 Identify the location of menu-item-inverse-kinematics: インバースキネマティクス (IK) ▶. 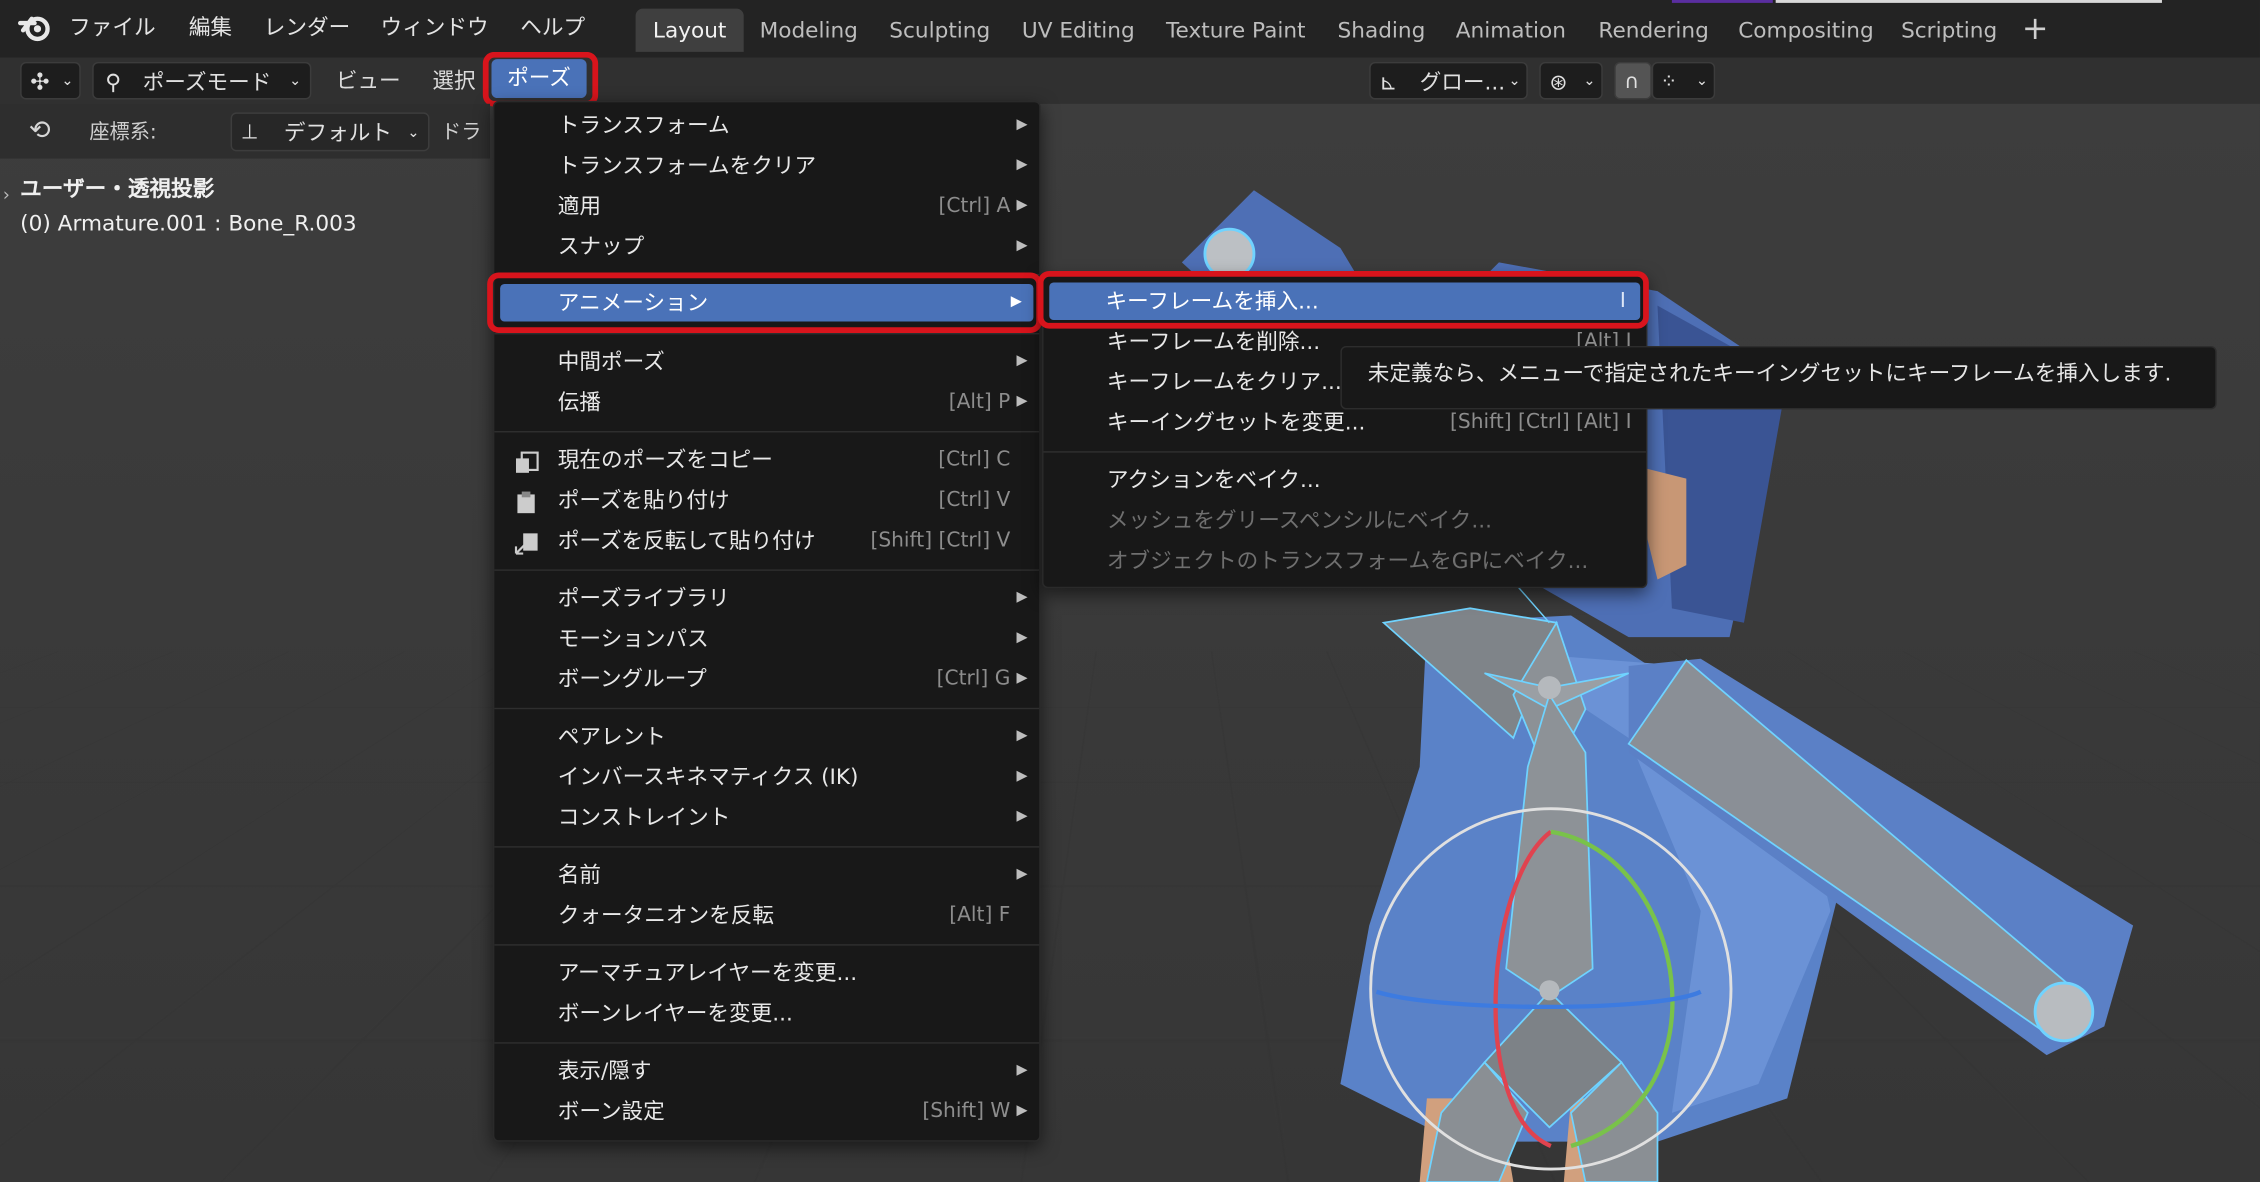
(766, 776).